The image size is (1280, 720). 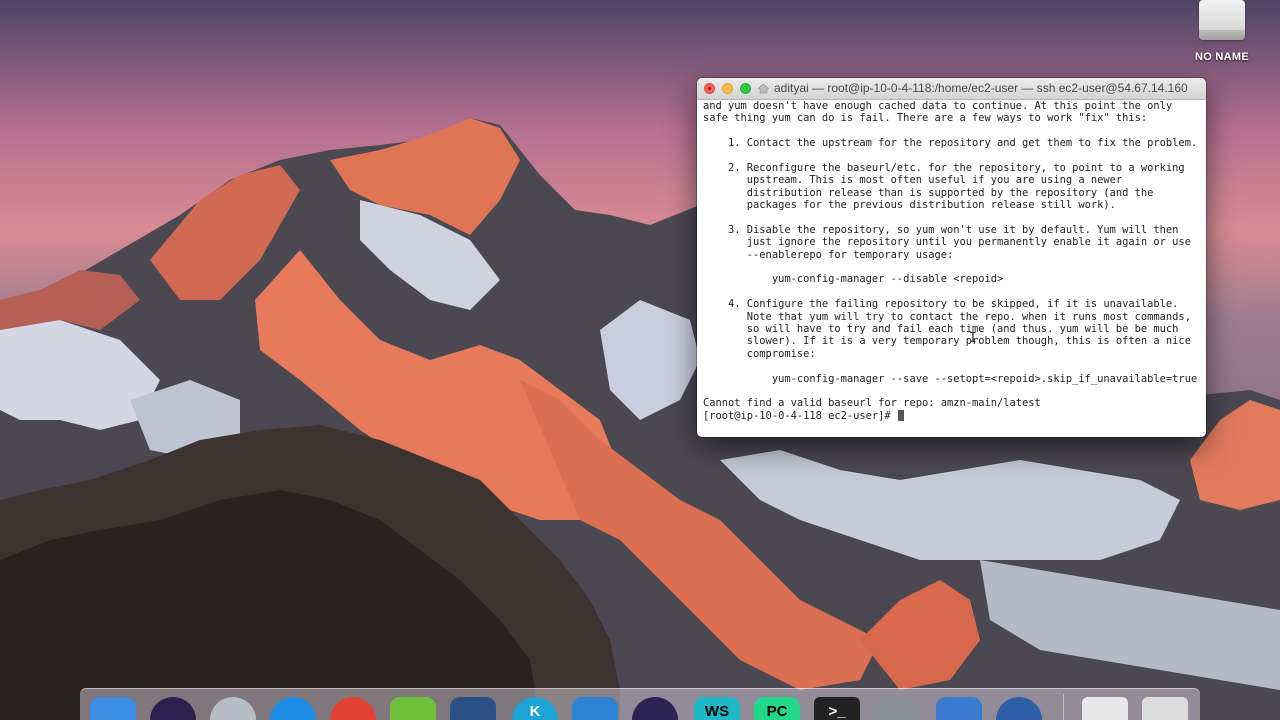 What do you see at coordinates (1222, 20) in the screenshot?
I see `external-disk-icon` at bounding box center [1222, 20].